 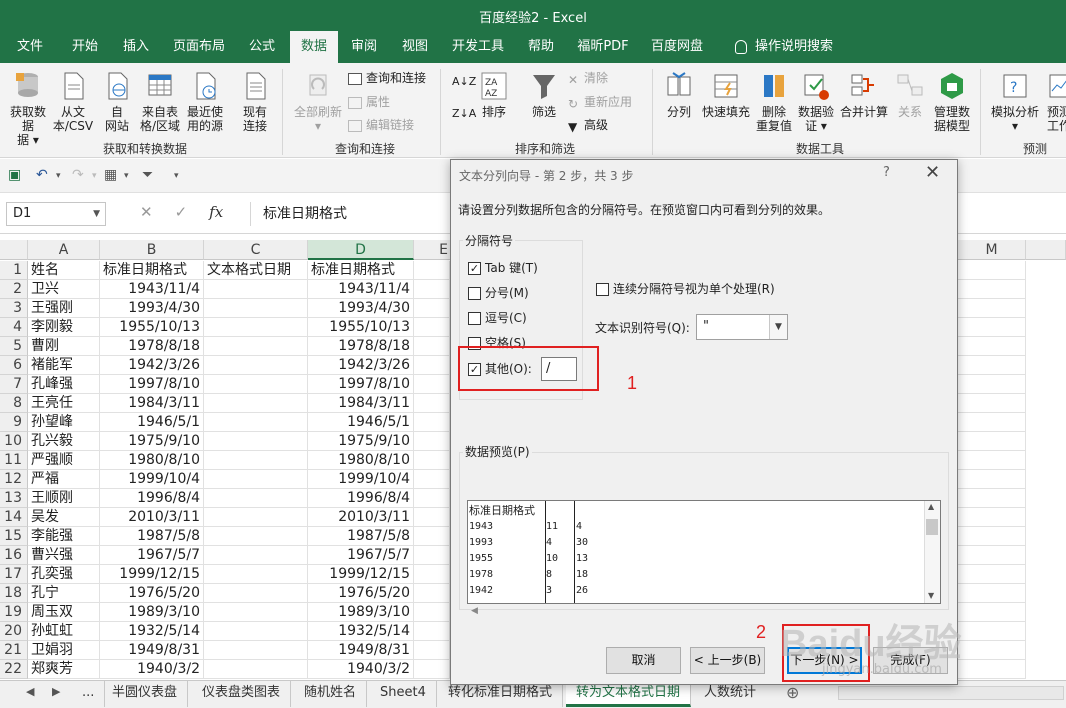 I want to click on sheet-tab: 随机姓名, so click(x=331, y=694).